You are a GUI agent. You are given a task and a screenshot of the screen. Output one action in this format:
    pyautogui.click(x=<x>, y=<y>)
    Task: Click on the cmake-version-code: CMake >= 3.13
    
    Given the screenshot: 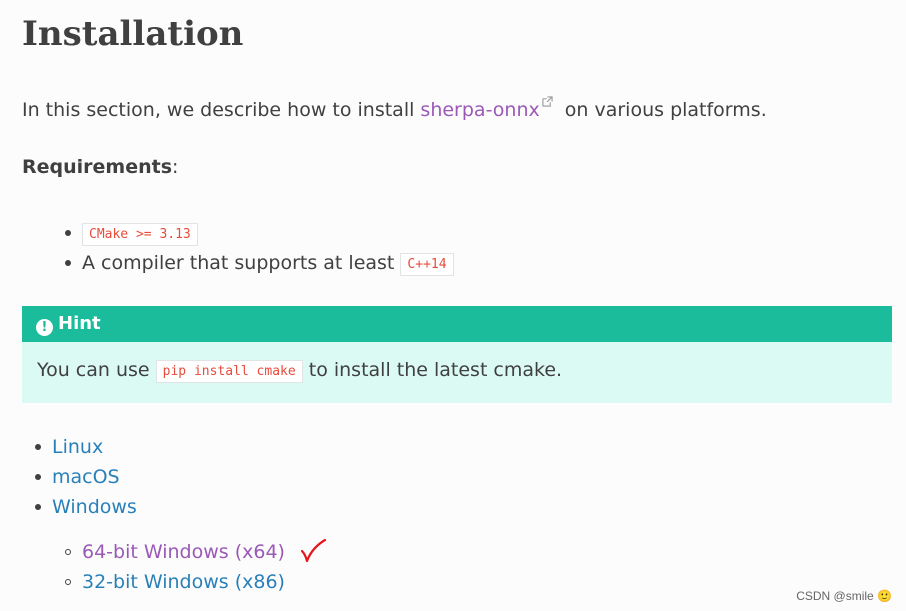 What is the action you would take?
    pyautogui.click(x=140, y=234)
    